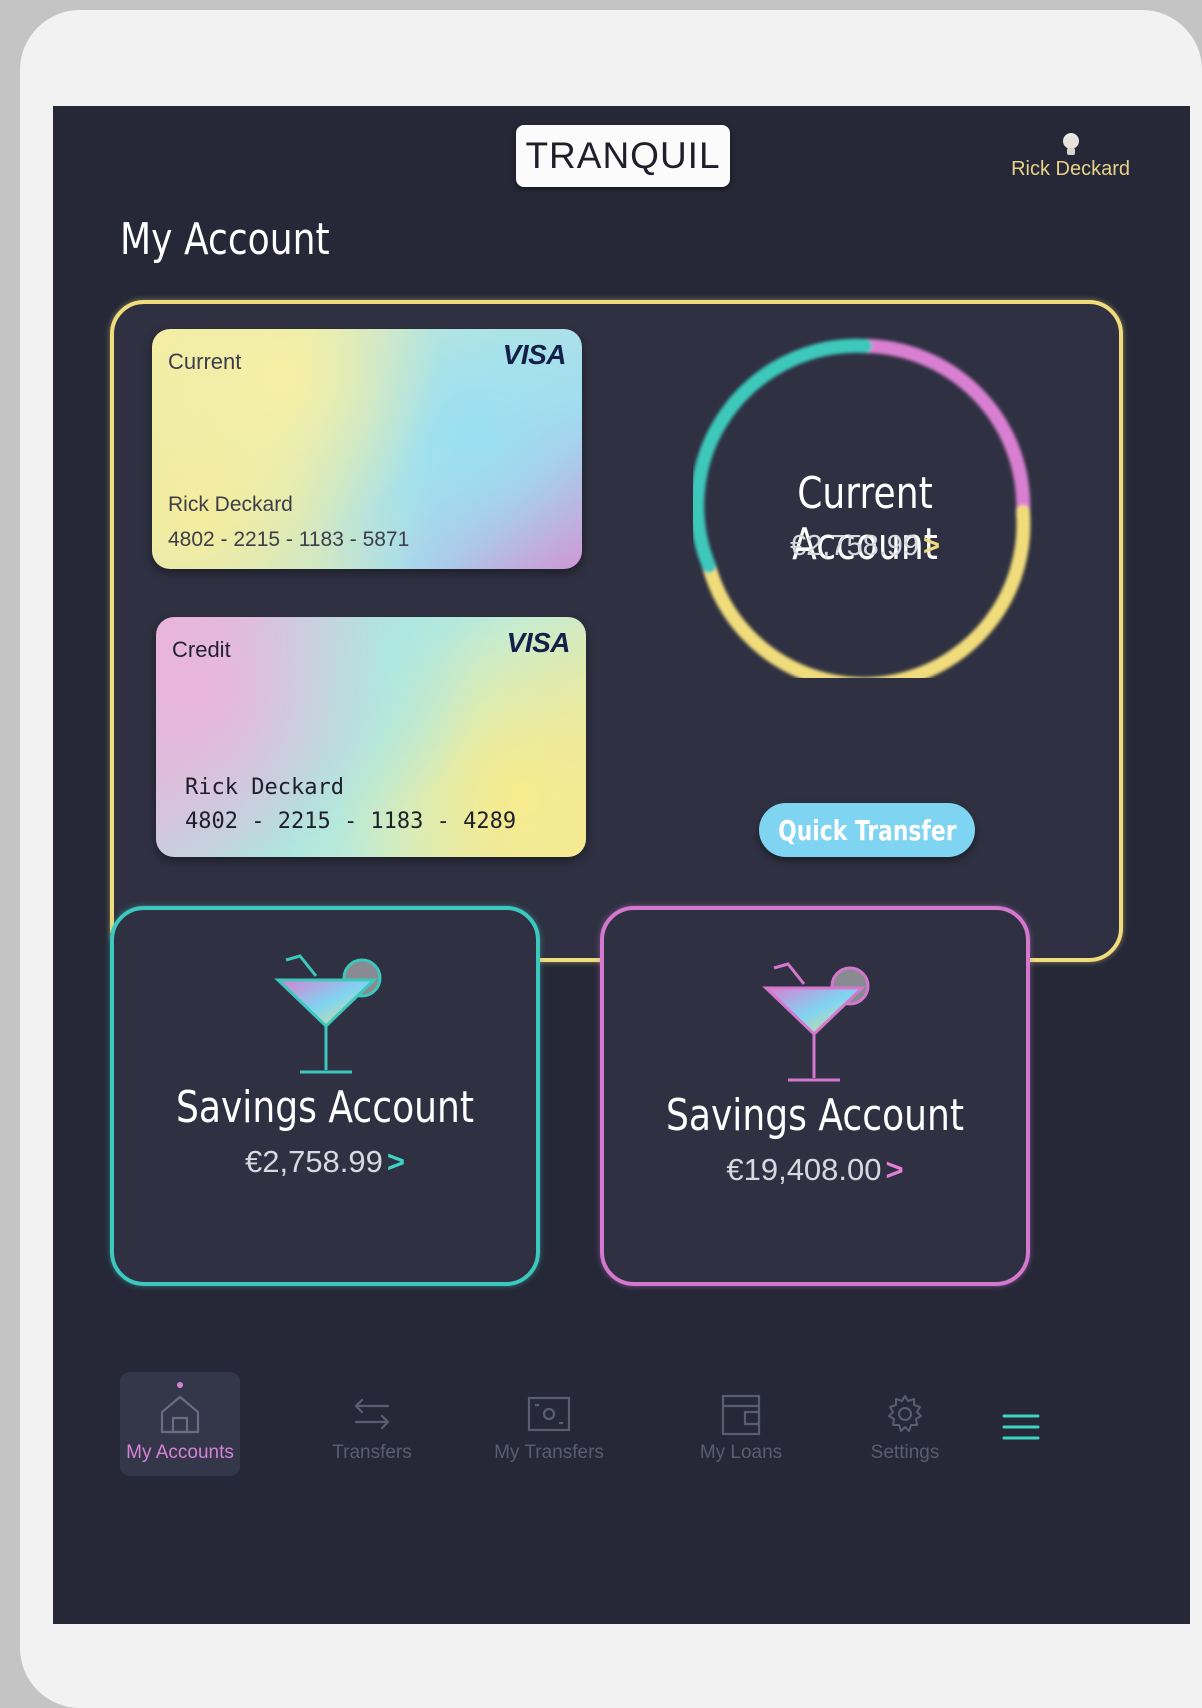 The image size is (1202, 1708). Describe the element at coordinates (313, 1161) in the screenshot. I see `savings-account-amount: €2,758.99` at that location.